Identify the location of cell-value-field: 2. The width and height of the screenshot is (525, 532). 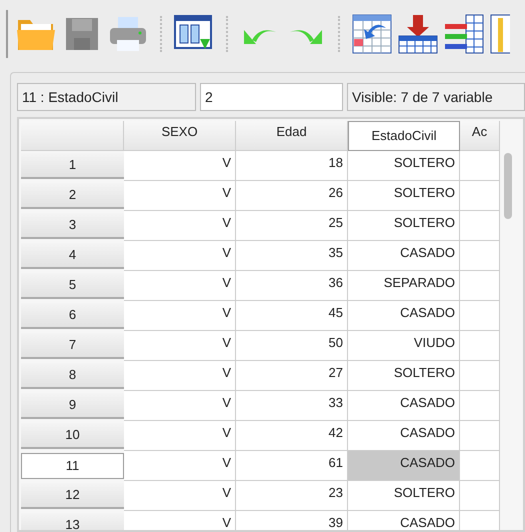
(271, 97).